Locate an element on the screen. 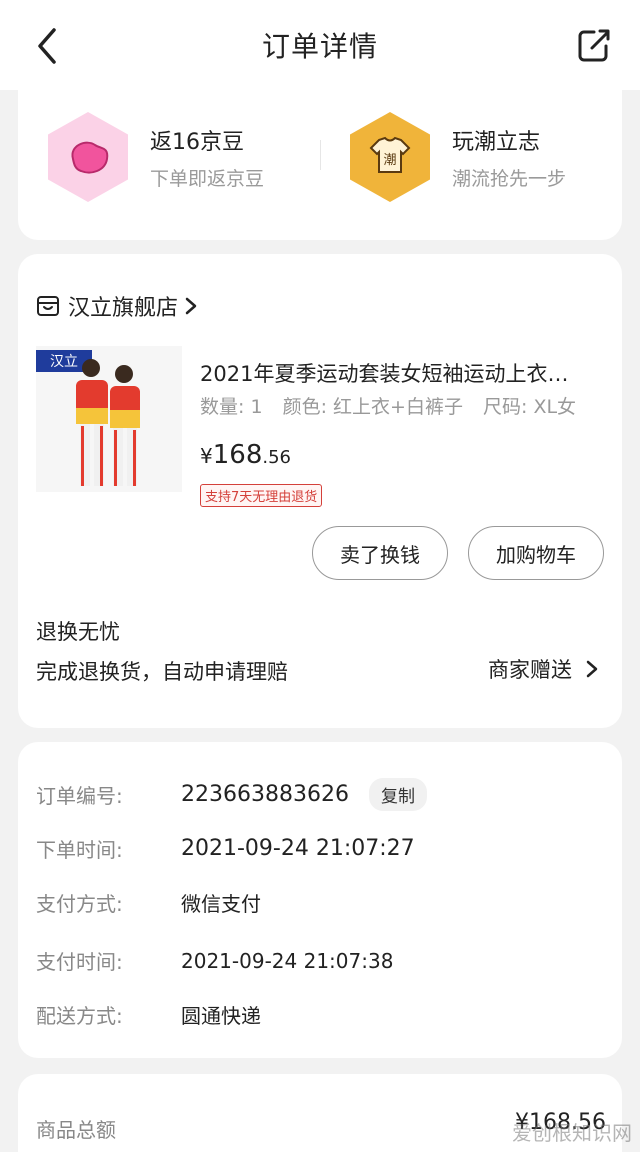 The image size is (640, 1152). order-number-label: 订单编号: is located at coordinates (79, 796).